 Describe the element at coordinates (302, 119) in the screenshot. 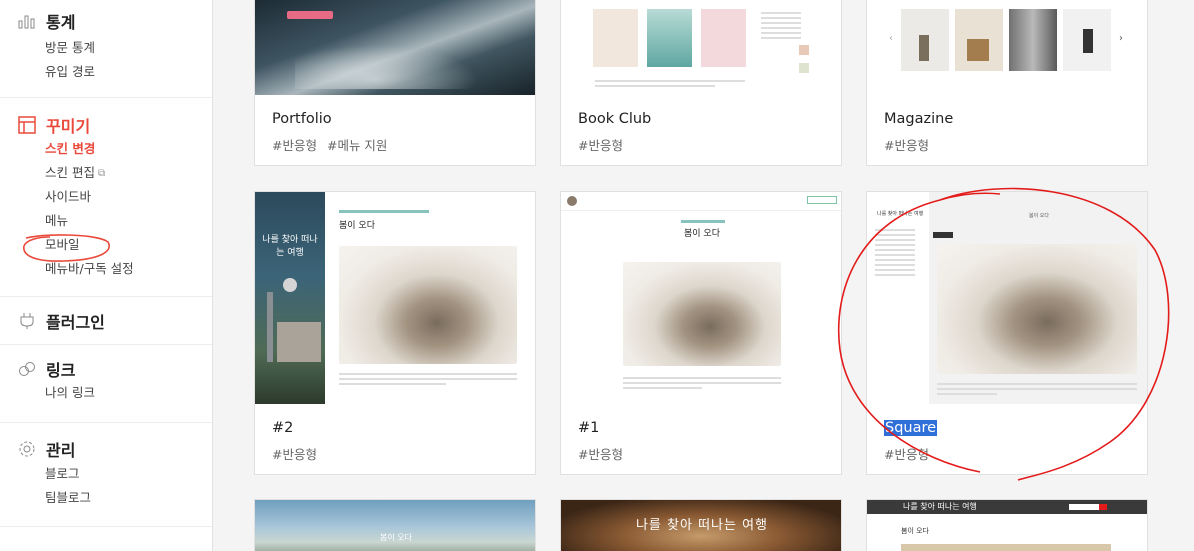

I see `skin-name: Portfolio` at that location.